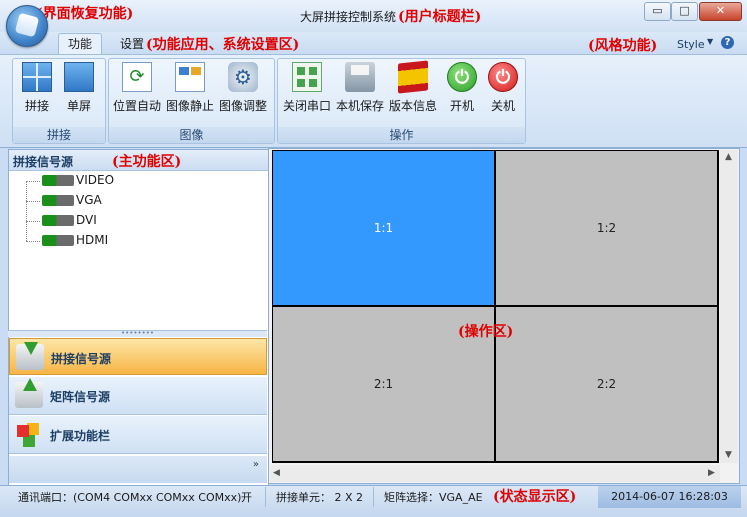  What do you see at coordinates (486, 332) in the screenshot?
I see `operation-annotation: (操作区)` at bounding box center [486, 332].